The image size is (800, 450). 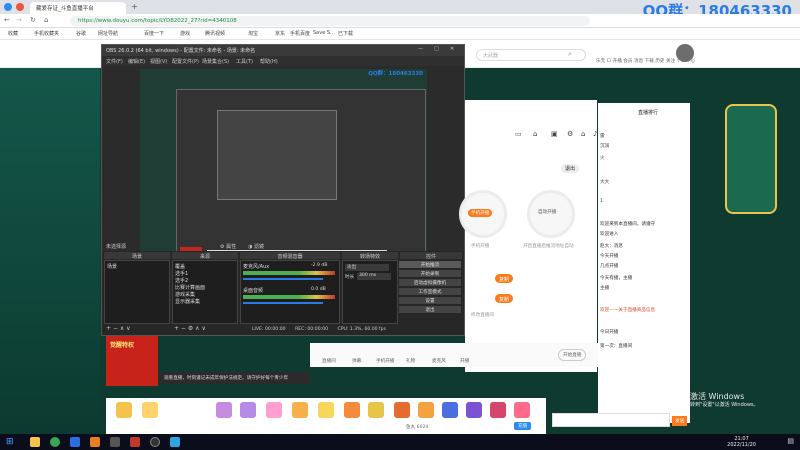 What do you see at coordinates (114, 61) in the screenshot?
I see `menu-file: 文件(F)` at bounding box center [114, 61].